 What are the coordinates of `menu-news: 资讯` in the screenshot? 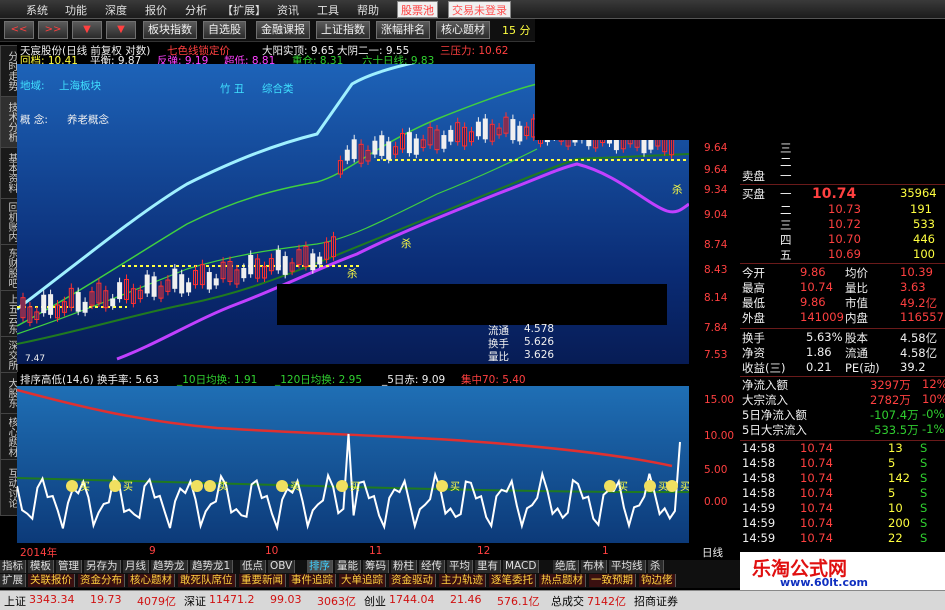 It's located at (288, 10).